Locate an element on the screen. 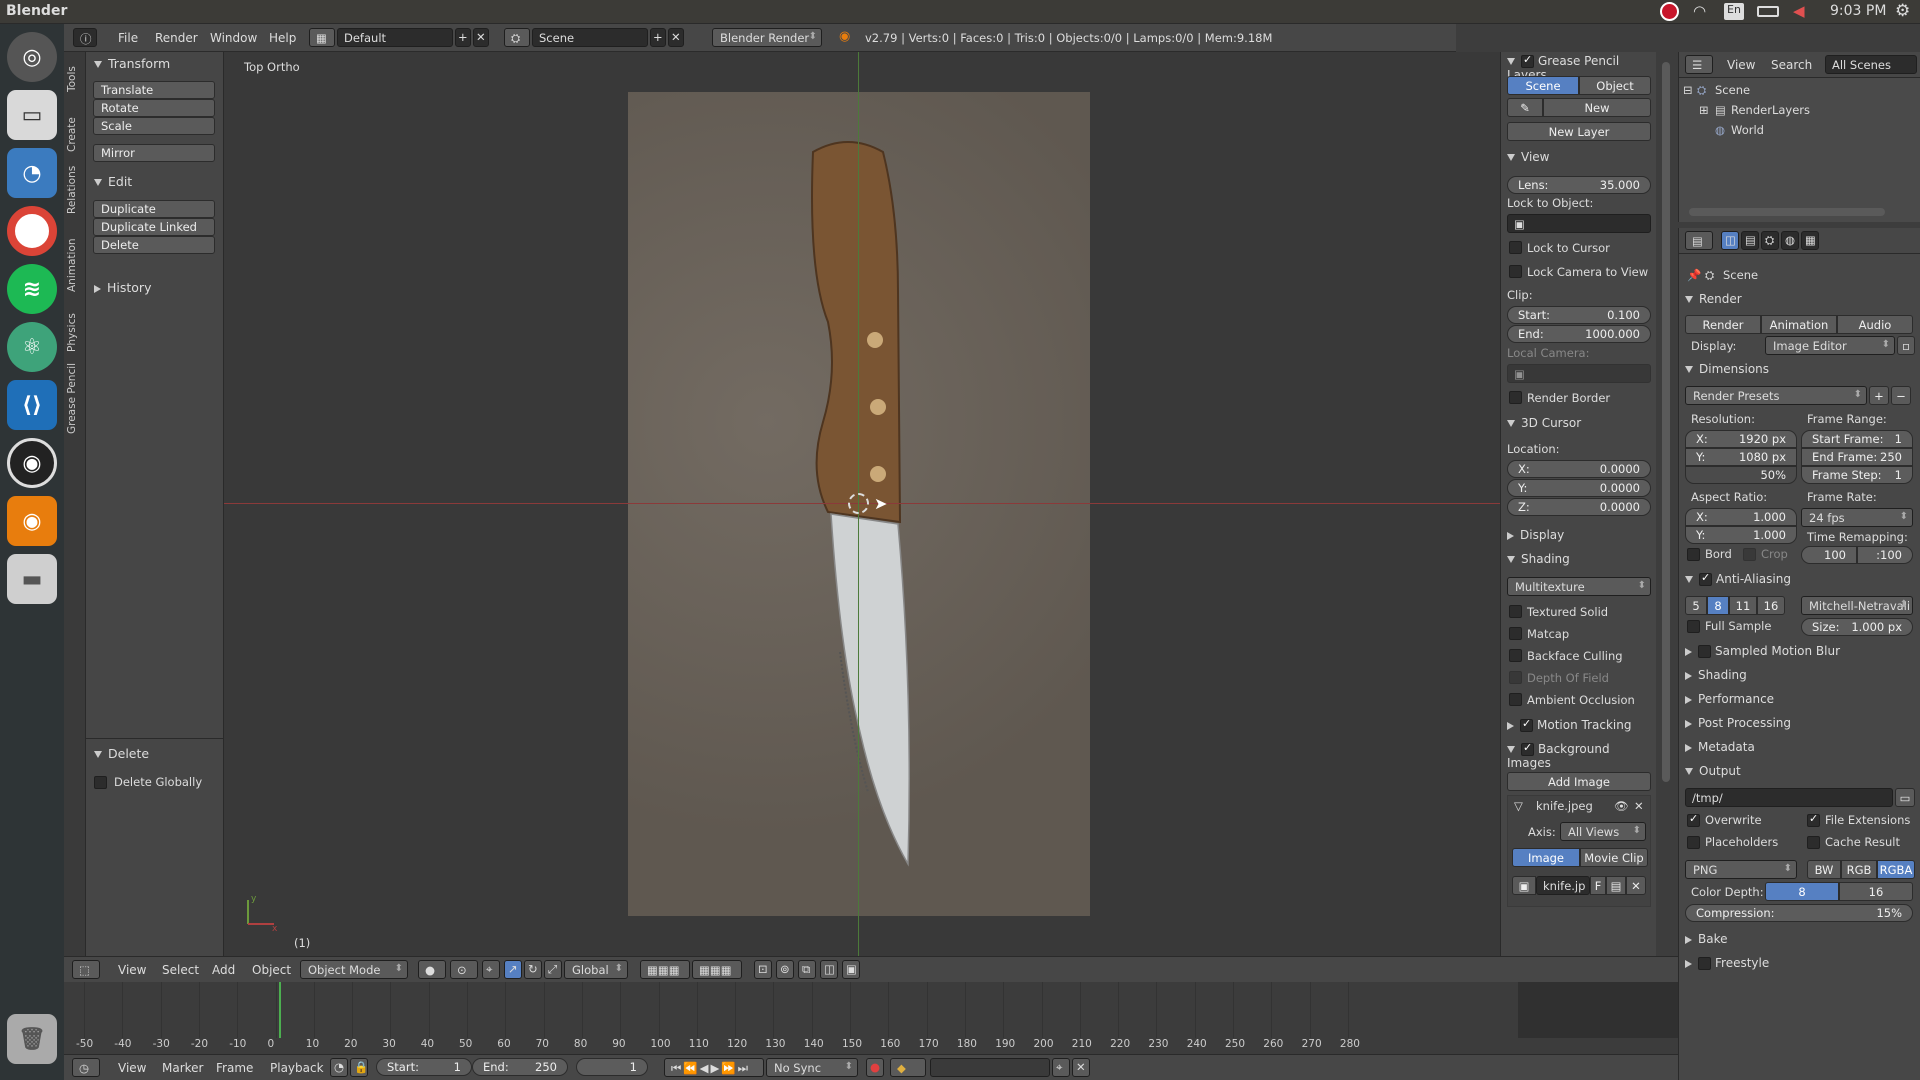  browse-folder-icon: ▭ is located at coordinates (1905, 797).